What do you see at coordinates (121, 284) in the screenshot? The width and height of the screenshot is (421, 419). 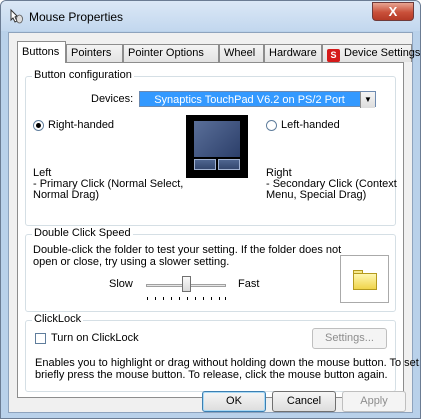 I see `slow-label: Slow` at bounding box center [121, 284].